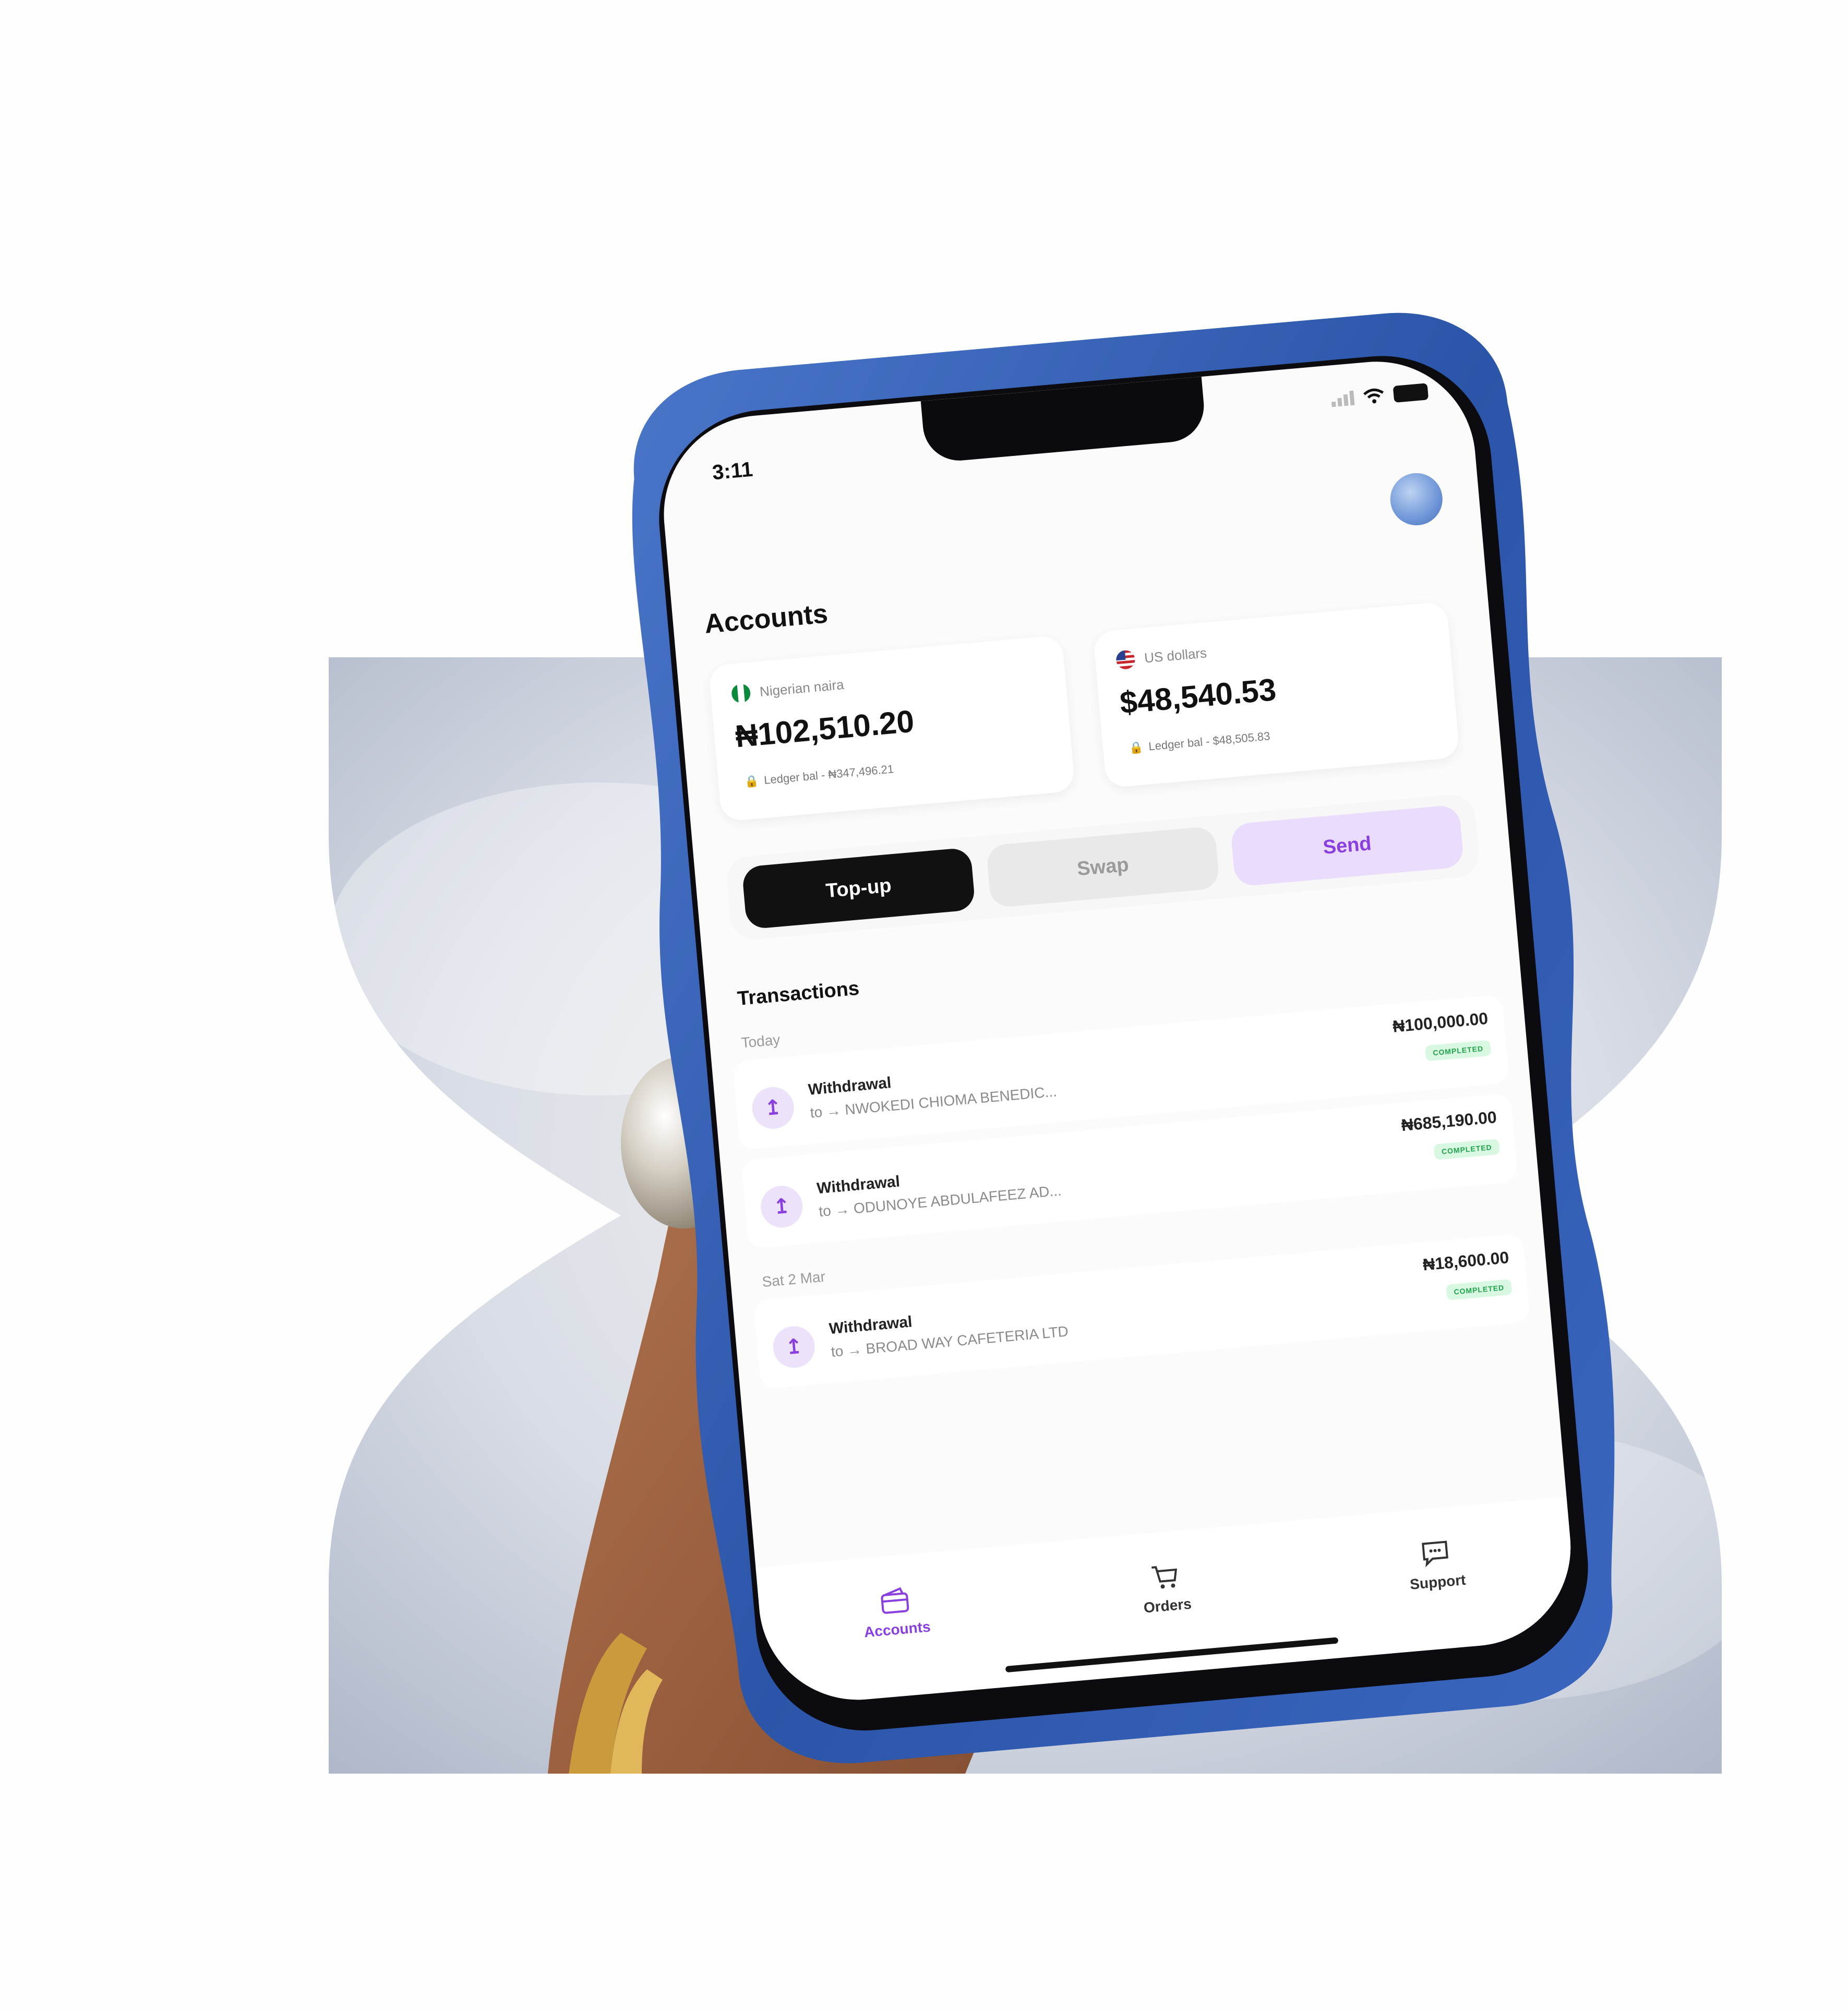 This screenshot has width=1848, height=2011. Describe the element at coordinates (798, 994) in the screenshot. I see `transactions-title: Transactions` at that location.